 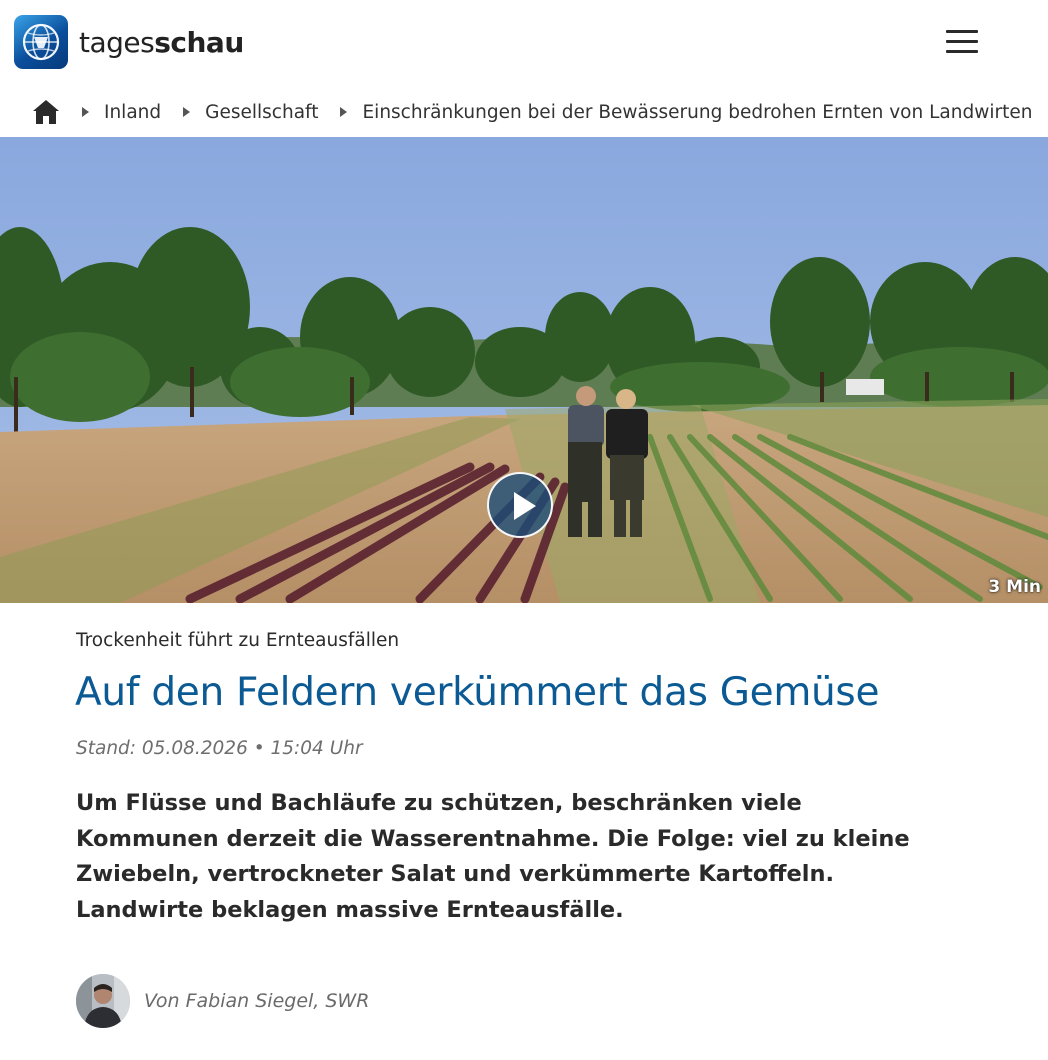 I want to click on breadcrumb-label: Gesellschaft, so click(x=262, y=112).